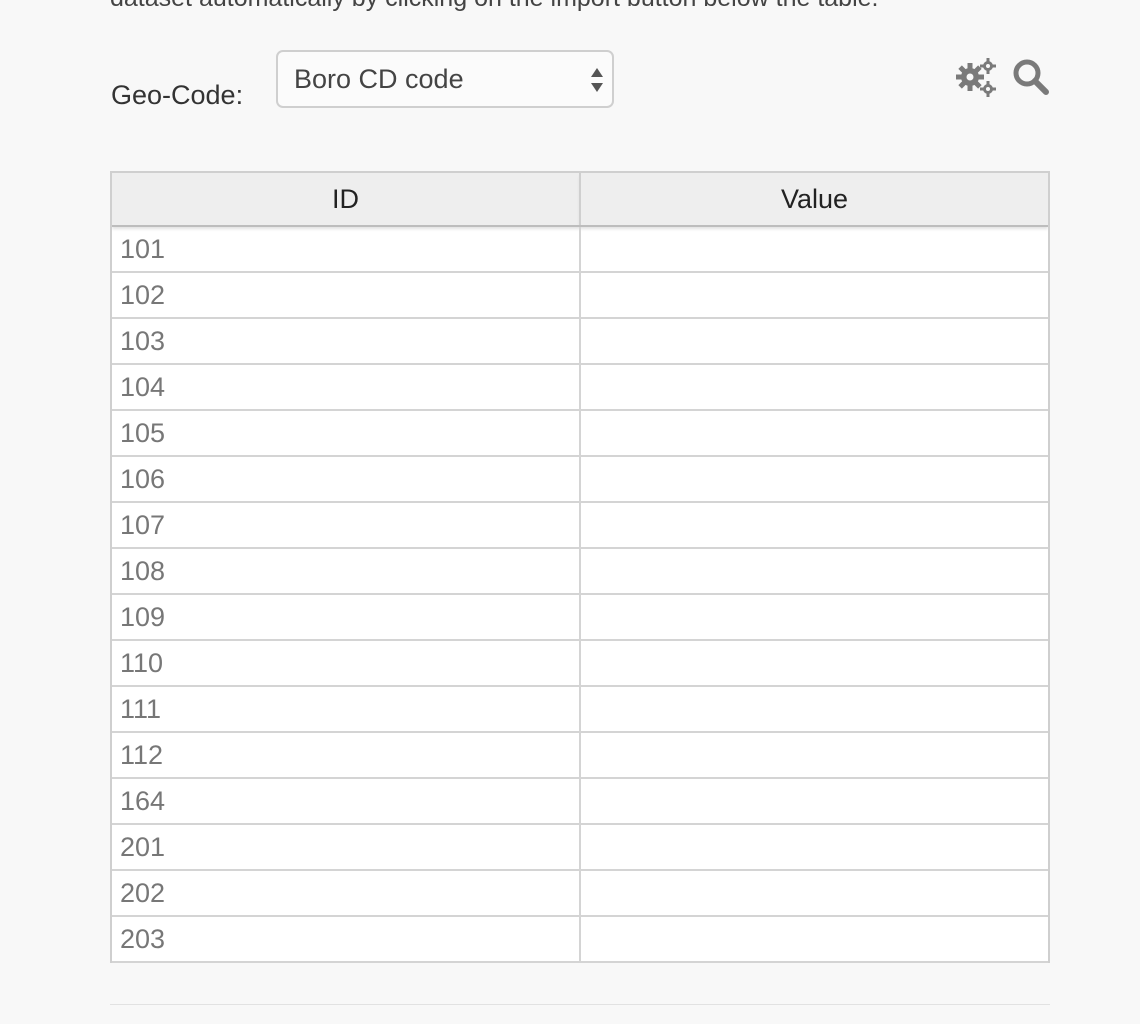 Image resolution: width=1140 pixels, height=1024 pixels. I want to click on table-row: 109, so click(580, 617).